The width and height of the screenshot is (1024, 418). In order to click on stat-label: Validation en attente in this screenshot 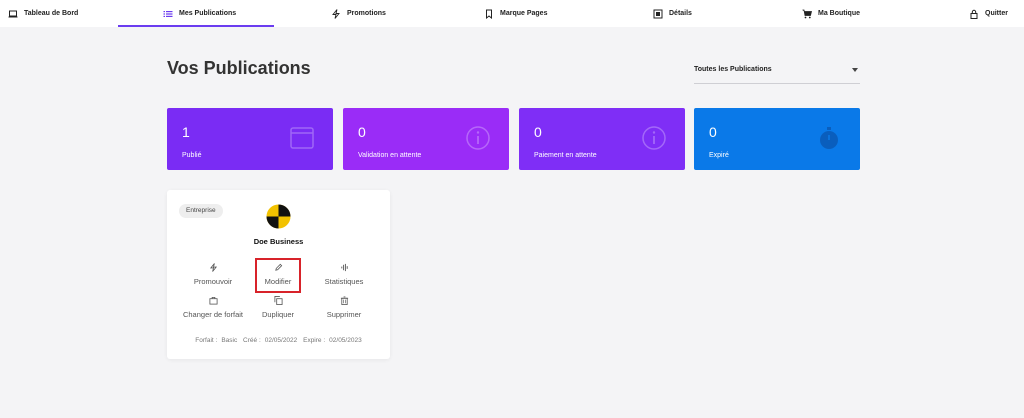, I will do `click(390, 155)`.